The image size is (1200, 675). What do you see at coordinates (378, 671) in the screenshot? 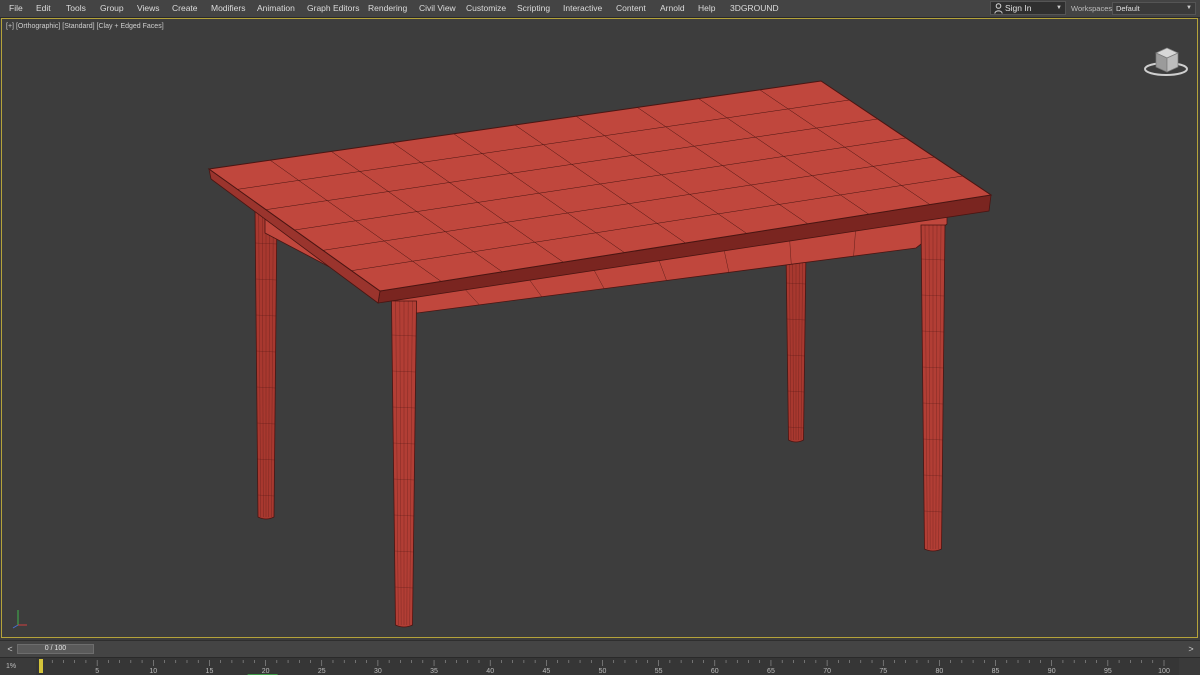
I see `frame-tick-label: 30` at bounding box center [378, 671].